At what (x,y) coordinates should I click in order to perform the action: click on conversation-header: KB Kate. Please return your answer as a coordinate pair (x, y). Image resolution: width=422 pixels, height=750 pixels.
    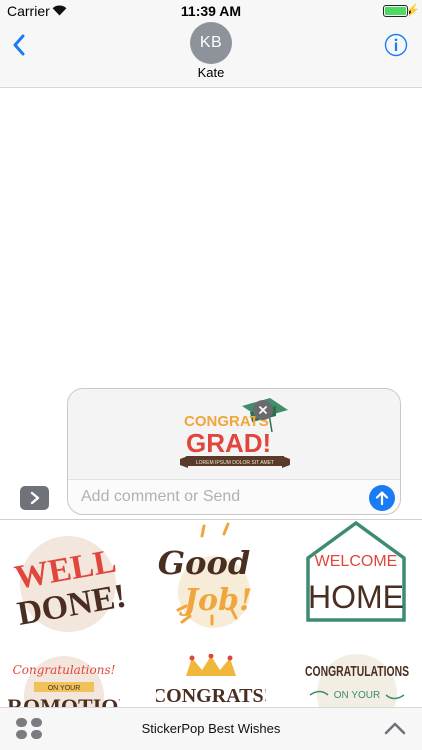
    Looking at the image, I should click on (211, 55).